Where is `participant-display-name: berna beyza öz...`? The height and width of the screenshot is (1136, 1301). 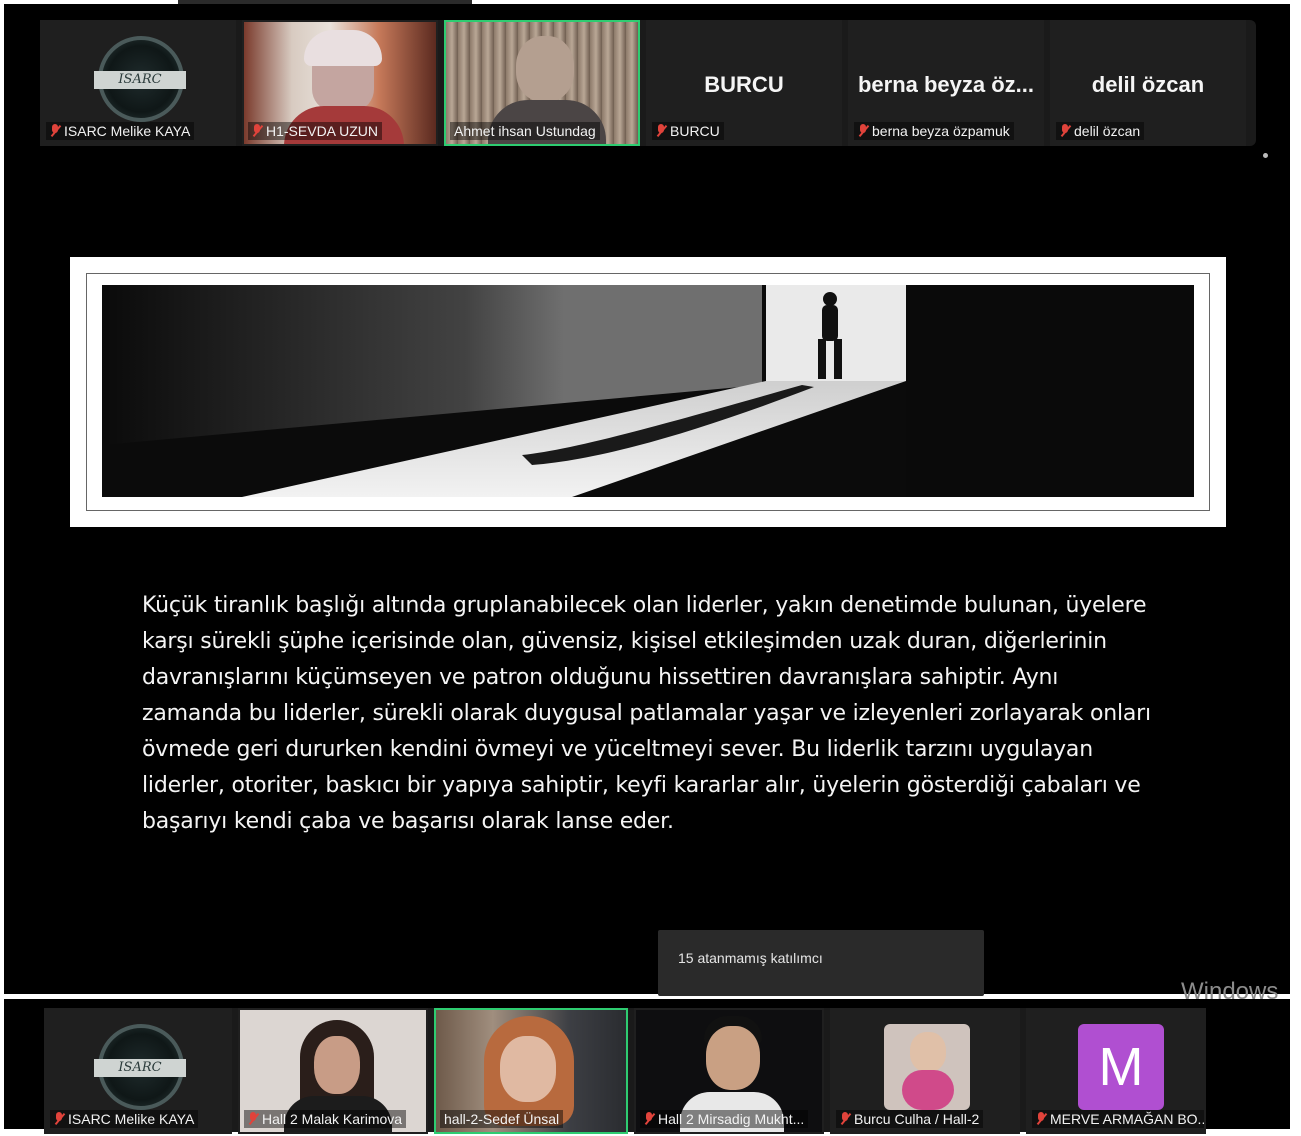 participant-display-name: berna beyza öz... is located at coordinates (946, 84).